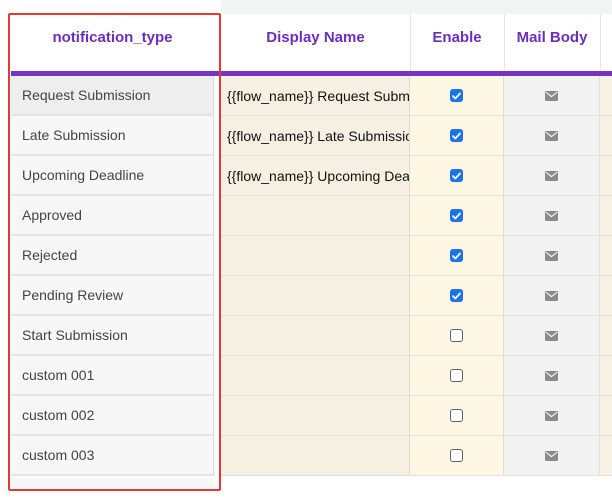  What do you see at coordinates (112, 336) in the screenshot?
I see `notification-type-cell: Start Submission` at bounding box center [112, 336].